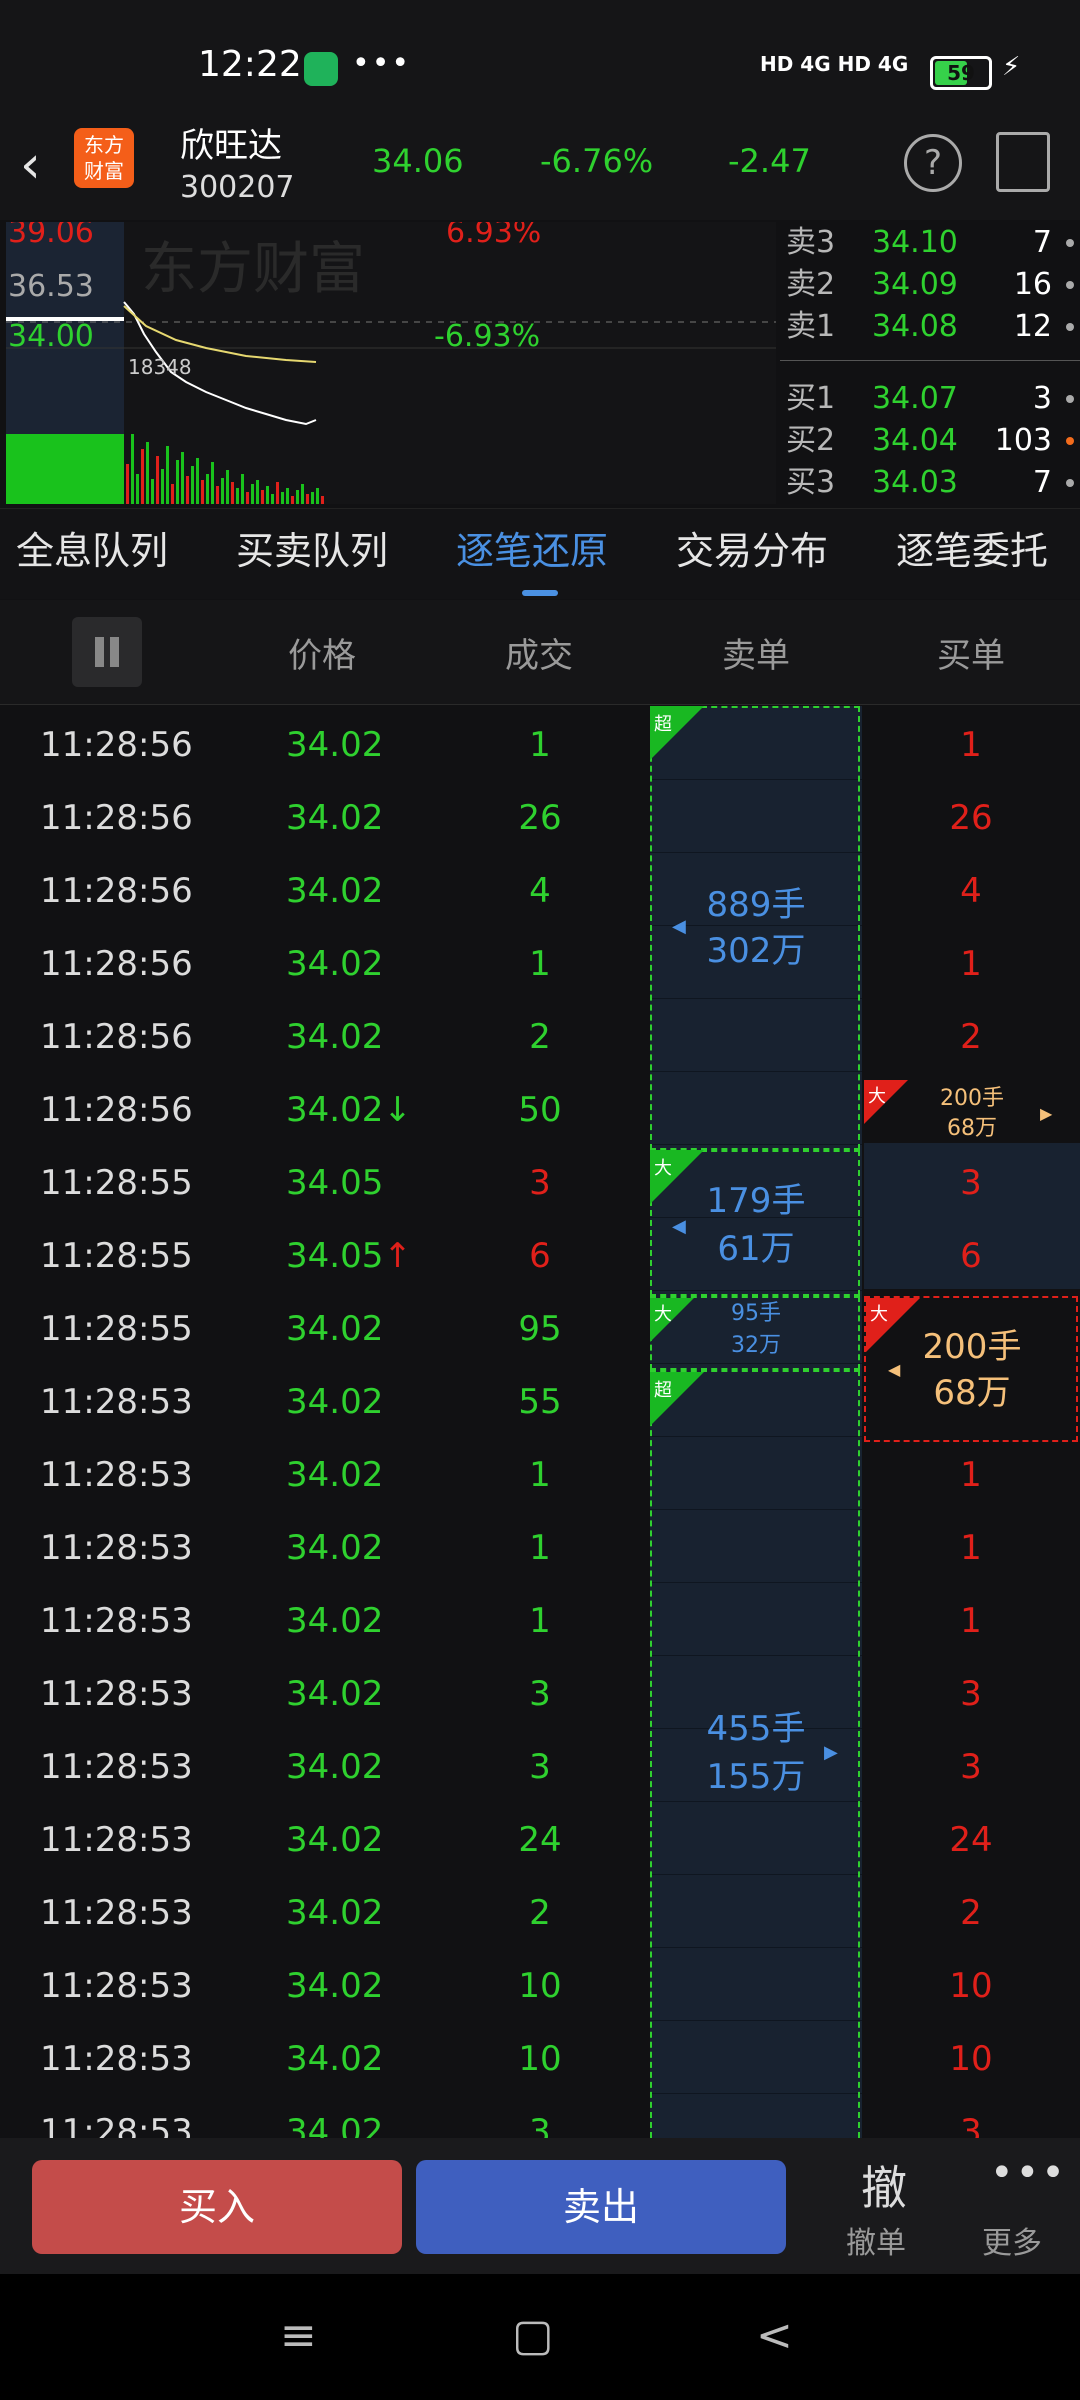 Image resolution: width=1080 pixels, height=2400 pixels. Describe the element at coordinates (915, 284) in the screenshot. I see `ask-price: 34.09` at that location.